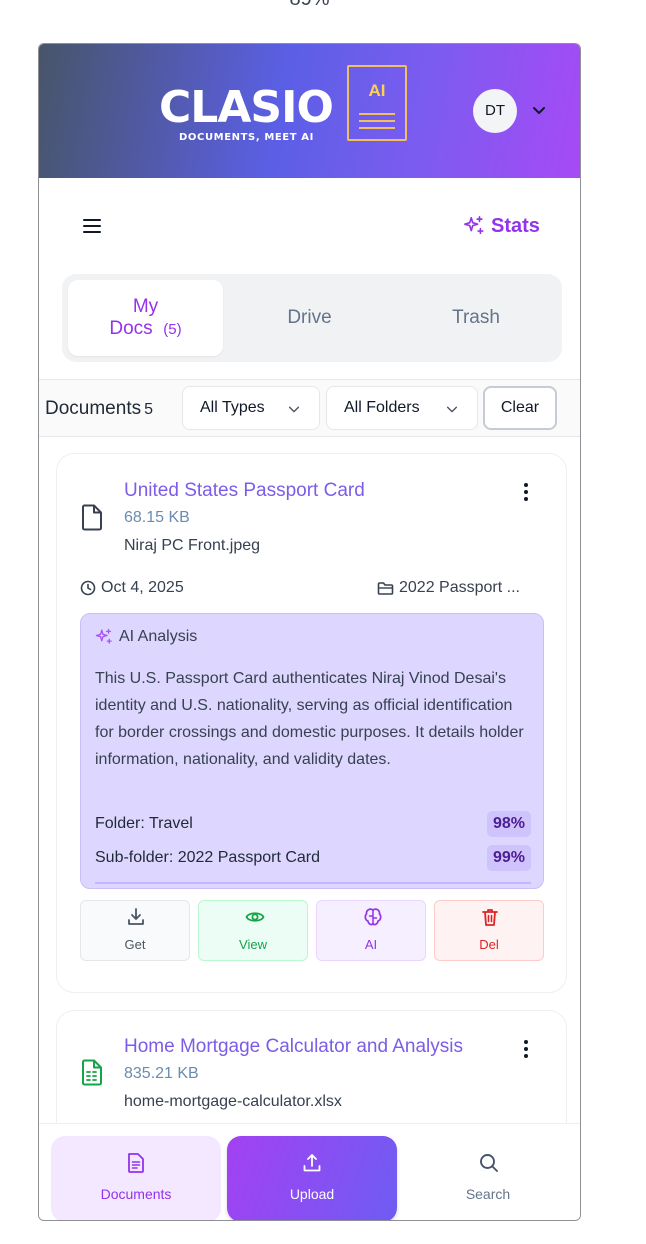  Describe the element at coordinates (312, 1163) in the screenshot. I see `upload-icon` at that location.